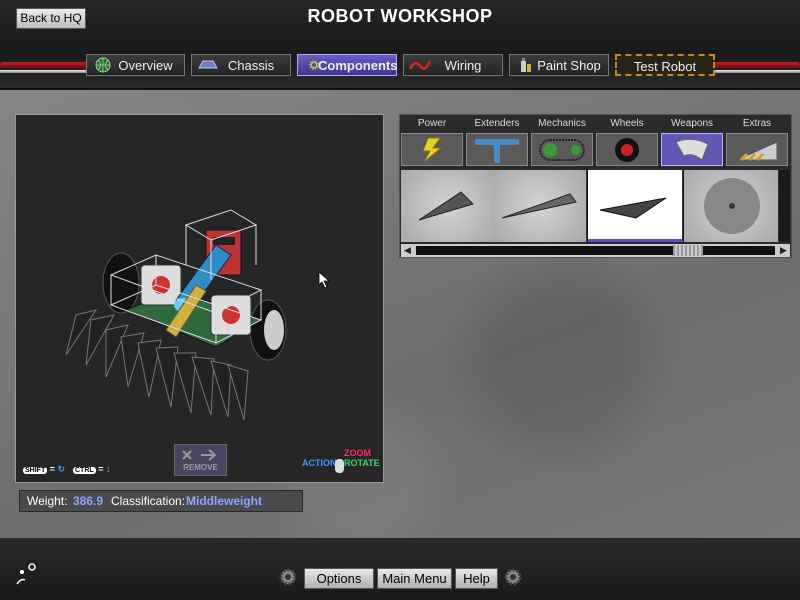  I want to click on shift-key: SHIFT, so click(35, 470).